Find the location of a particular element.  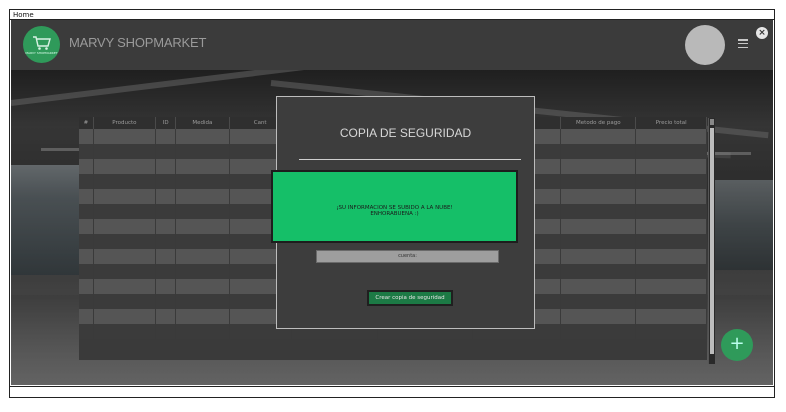

scroll-thumb is located at coordinates (712, 241).